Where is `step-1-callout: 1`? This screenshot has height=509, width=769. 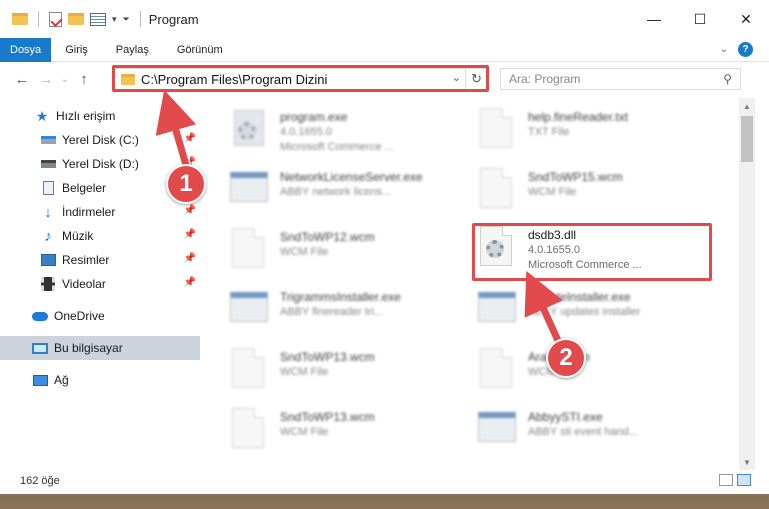
step-1-callout: 1 is located at coordinates (186, 184).